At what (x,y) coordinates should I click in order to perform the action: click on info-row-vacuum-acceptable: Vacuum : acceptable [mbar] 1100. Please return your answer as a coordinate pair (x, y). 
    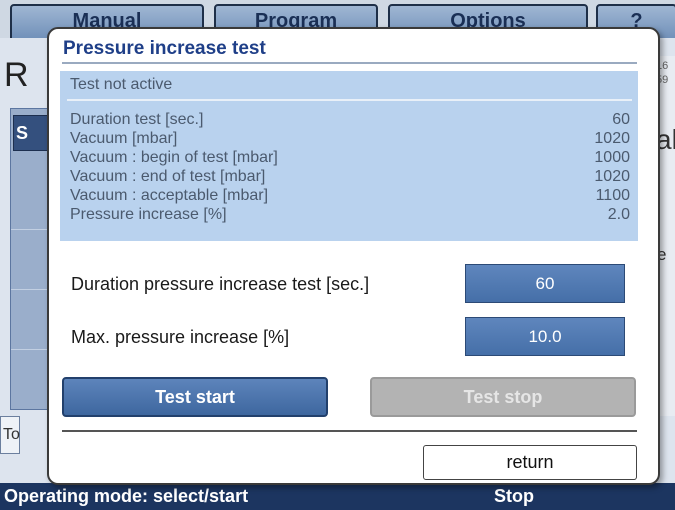
    Looking at the image, I should click on (350, 196).